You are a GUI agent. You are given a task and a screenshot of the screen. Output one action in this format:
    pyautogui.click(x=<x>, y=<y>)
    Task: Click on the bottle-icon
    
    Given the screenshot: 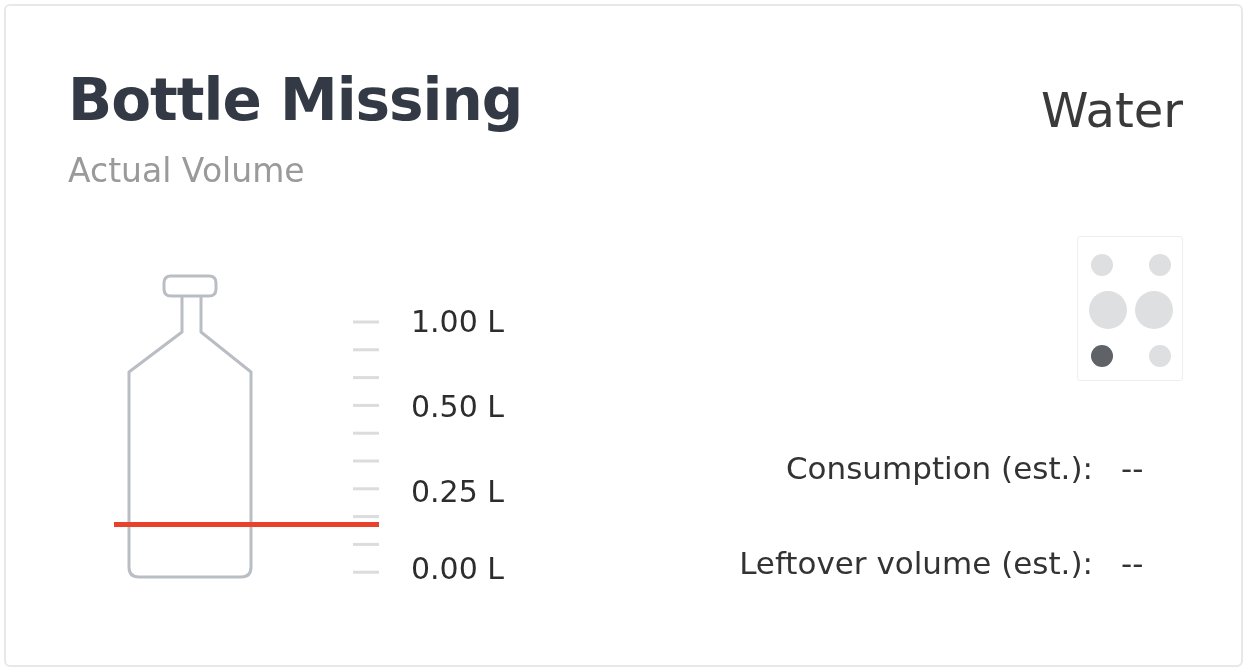 What is the action you would take?
    pyautogui.click(x=190, y=426)
    